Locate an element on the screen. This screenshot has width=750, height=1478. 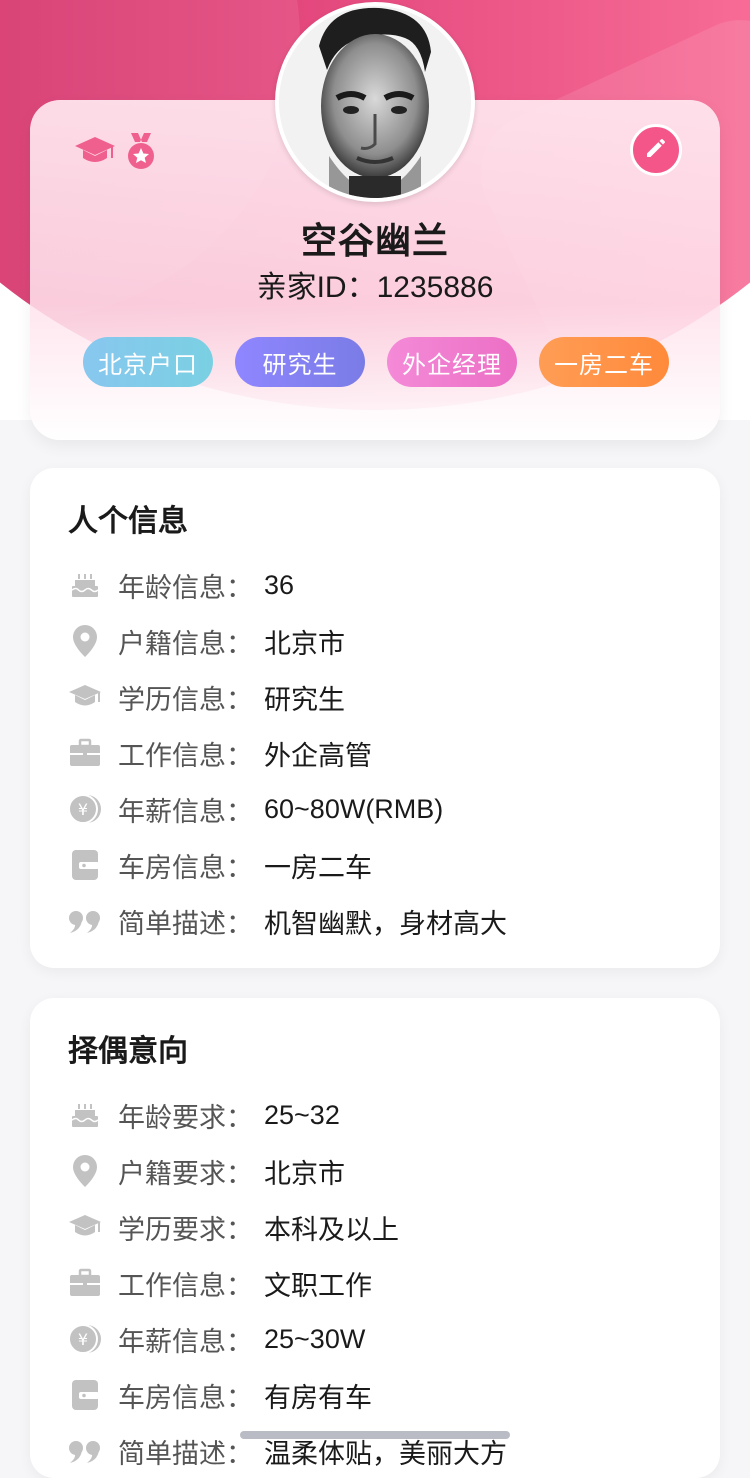
row-value: 一房二车 is located at coordinates (318, 867).